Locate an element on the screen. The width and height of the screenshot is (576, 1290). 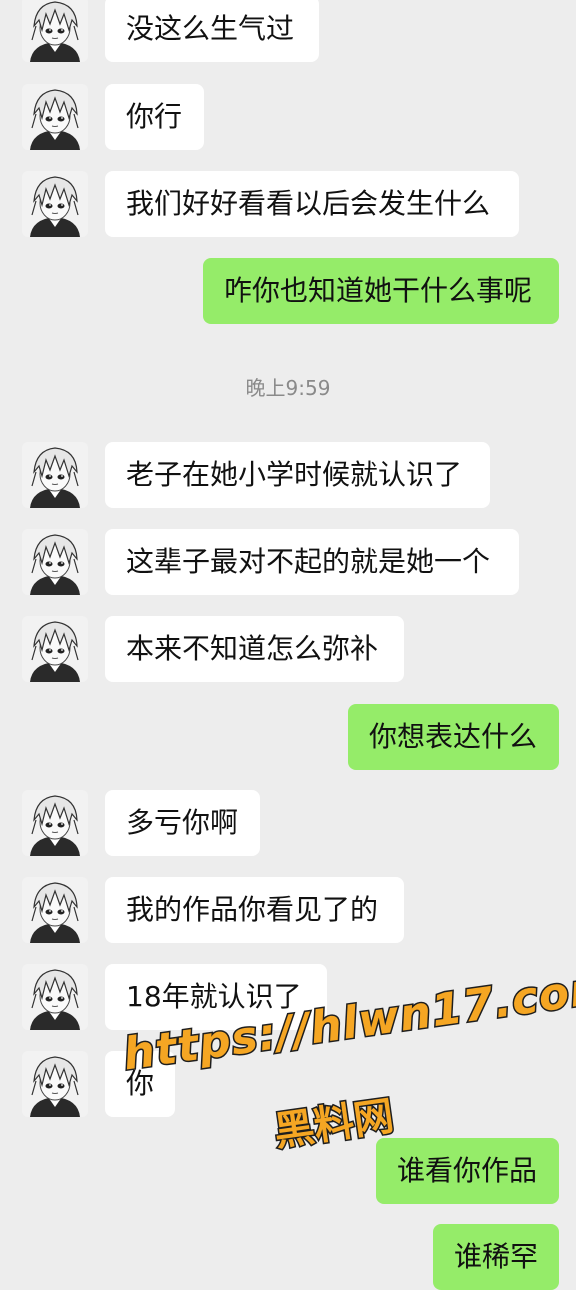
message-bubble-outgoing: 你想表达什么 is located at coordinates (453, 737).